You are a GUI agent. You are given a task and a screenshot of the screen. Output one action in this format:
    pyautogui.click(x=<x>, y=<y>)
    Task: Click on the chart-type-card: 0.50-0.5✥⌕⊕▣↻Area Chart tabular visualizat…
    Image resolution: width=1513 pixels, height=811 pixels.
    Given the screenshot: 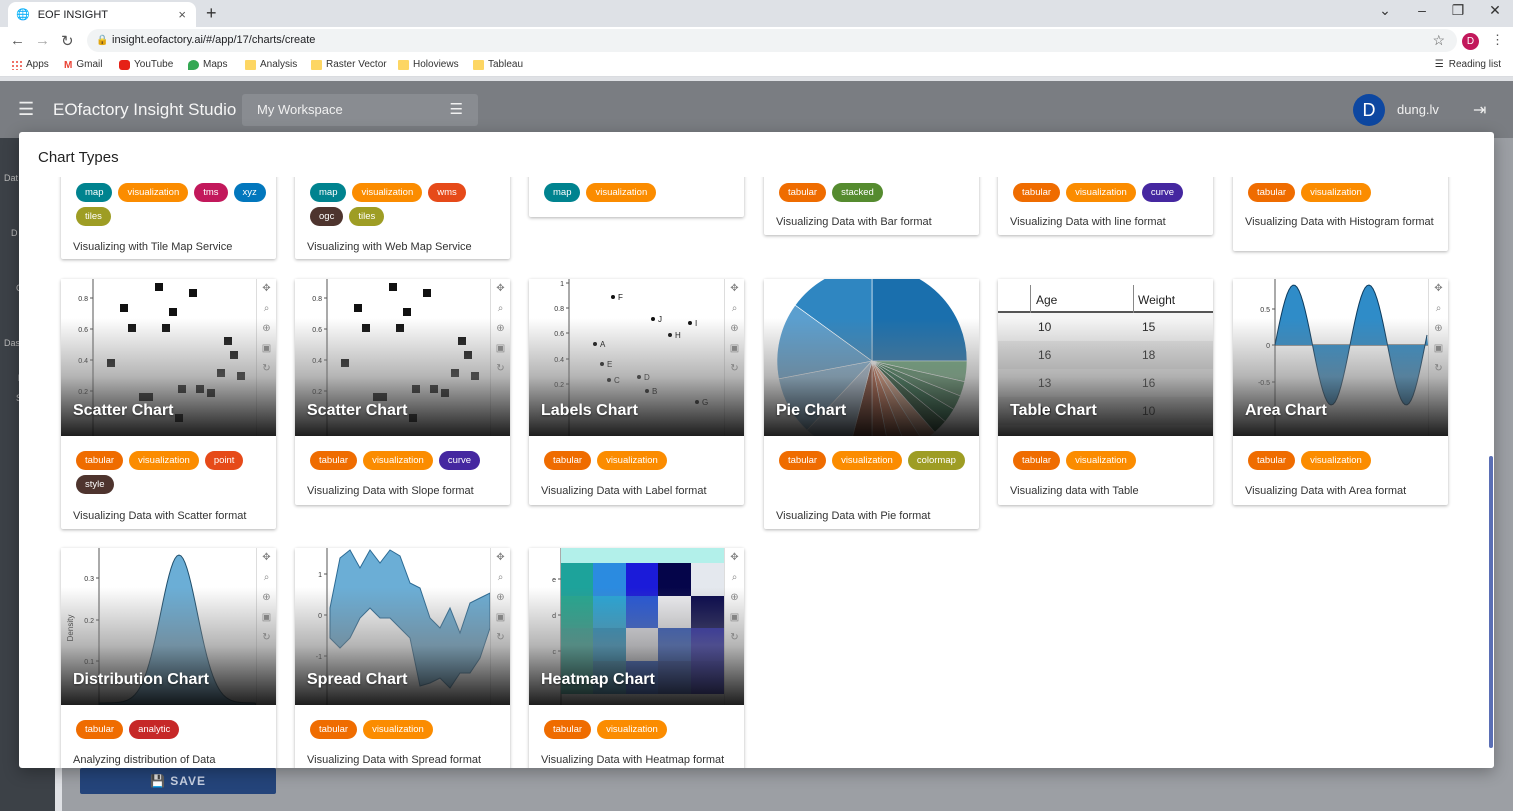 What is the action you would take?
    pyautogui.click(x=1340, y=392)
    